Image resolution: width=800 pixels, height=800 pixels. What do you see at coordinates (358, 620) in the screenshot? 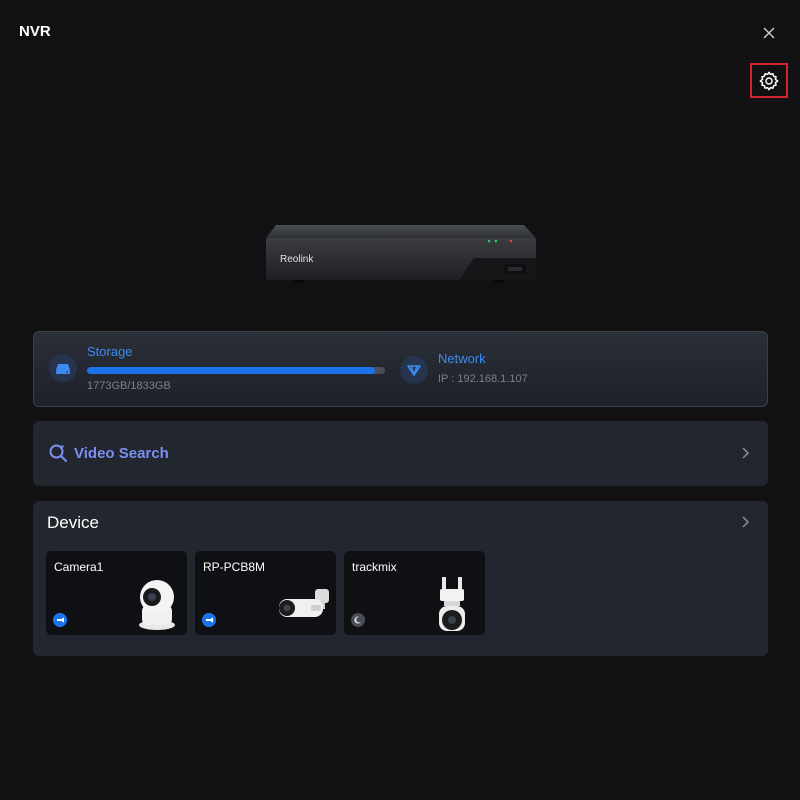
I see `camera-status-sleep-icon` at bounding box center [358, 620].